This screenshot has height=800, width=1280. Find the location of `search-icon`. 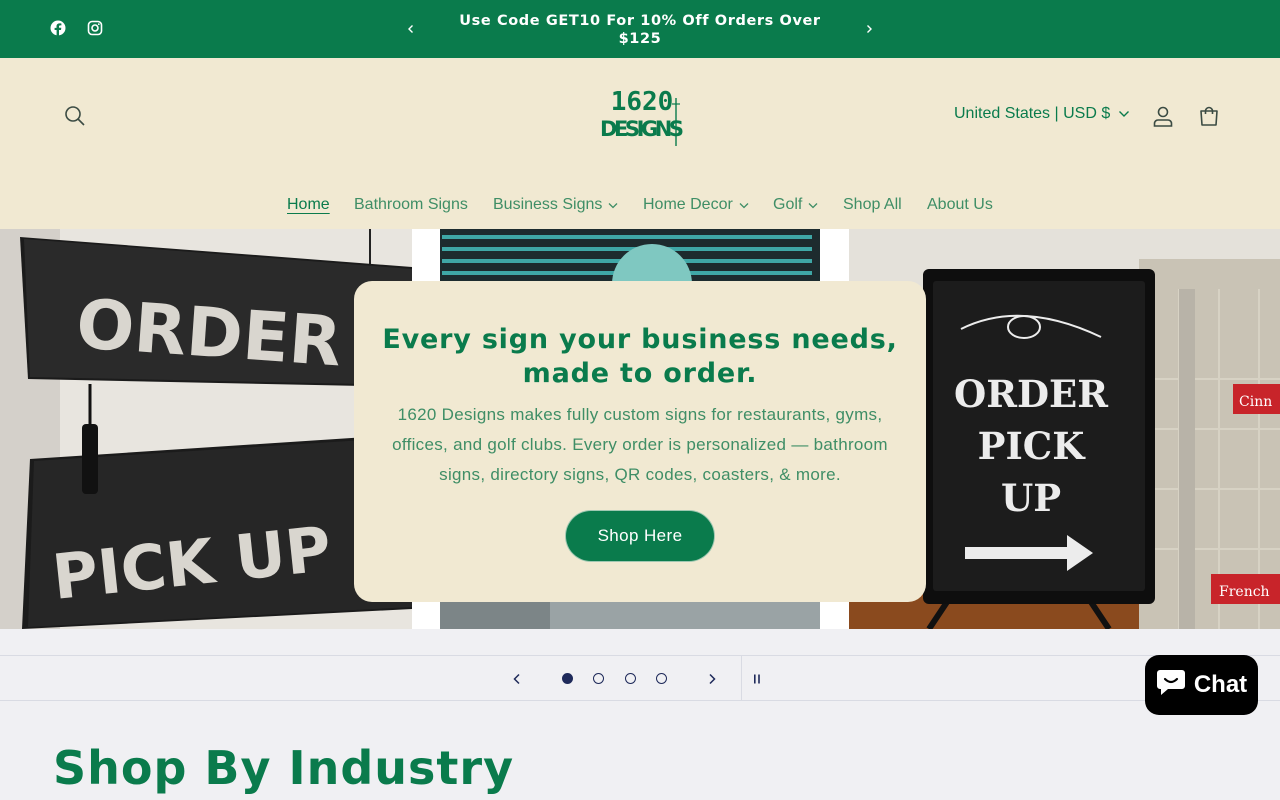

search-icon is located at coordinates (75, 116).